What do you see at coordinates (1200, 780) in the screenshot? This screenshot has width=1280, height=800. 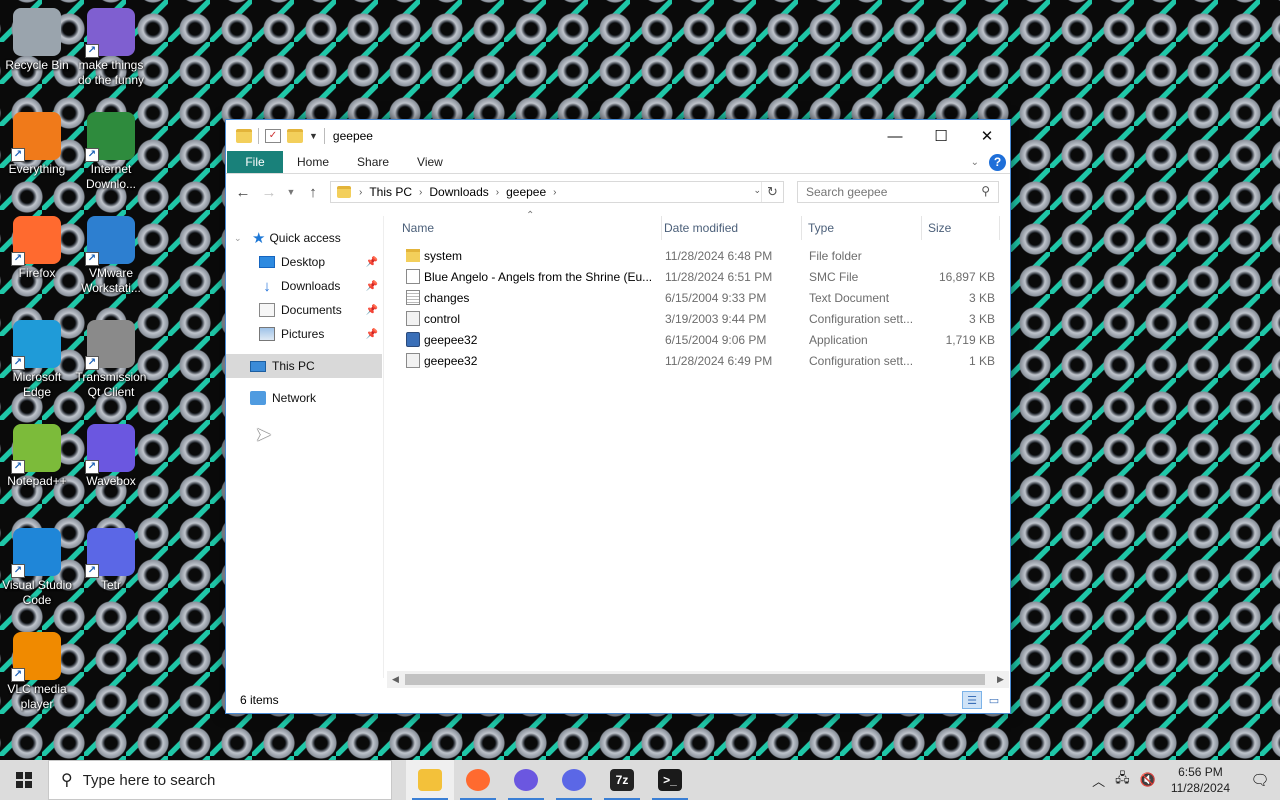 I see `clock: 6:56 PM 11/28/2024` at bounding box center [1200, 780].